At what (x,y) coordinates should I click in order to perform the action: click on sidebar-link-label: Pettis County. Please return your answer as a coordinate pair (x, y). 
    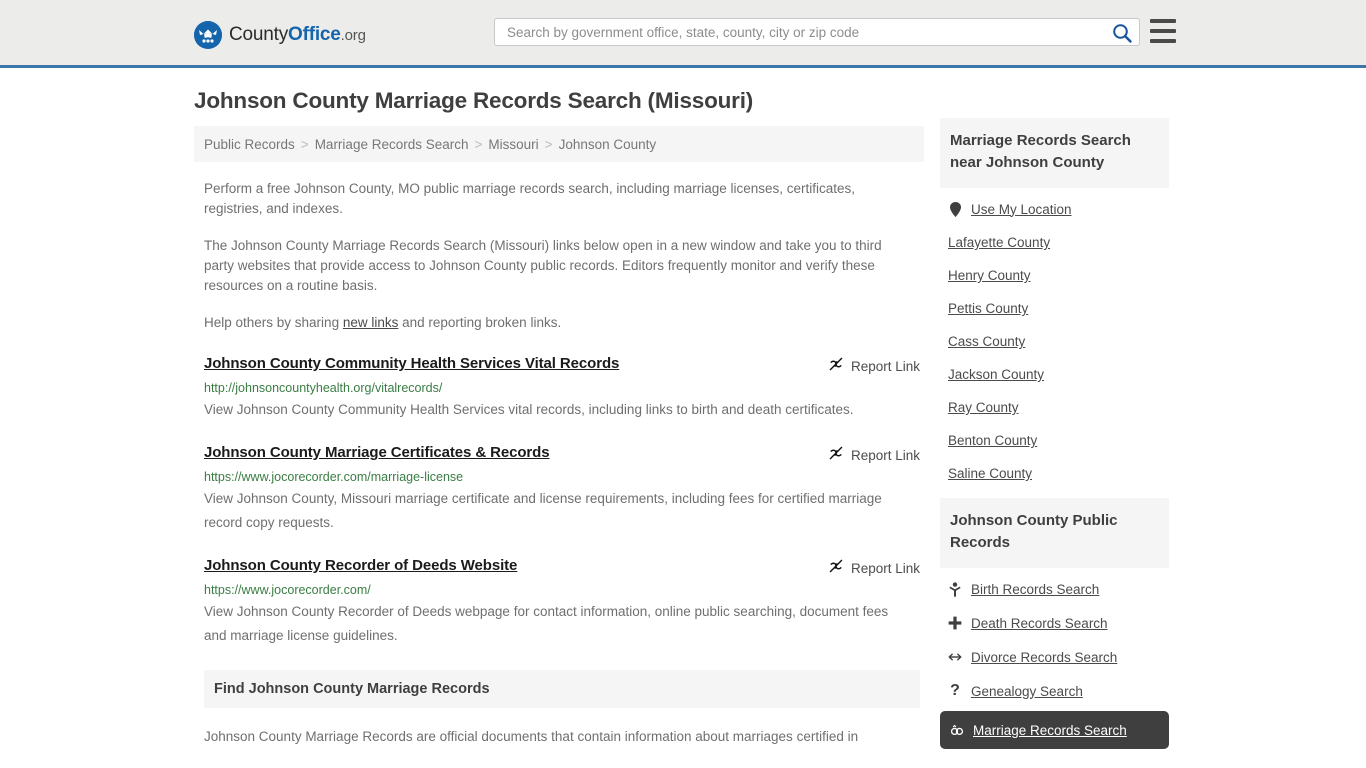
    Looking at the image, I should click on (988, 308).